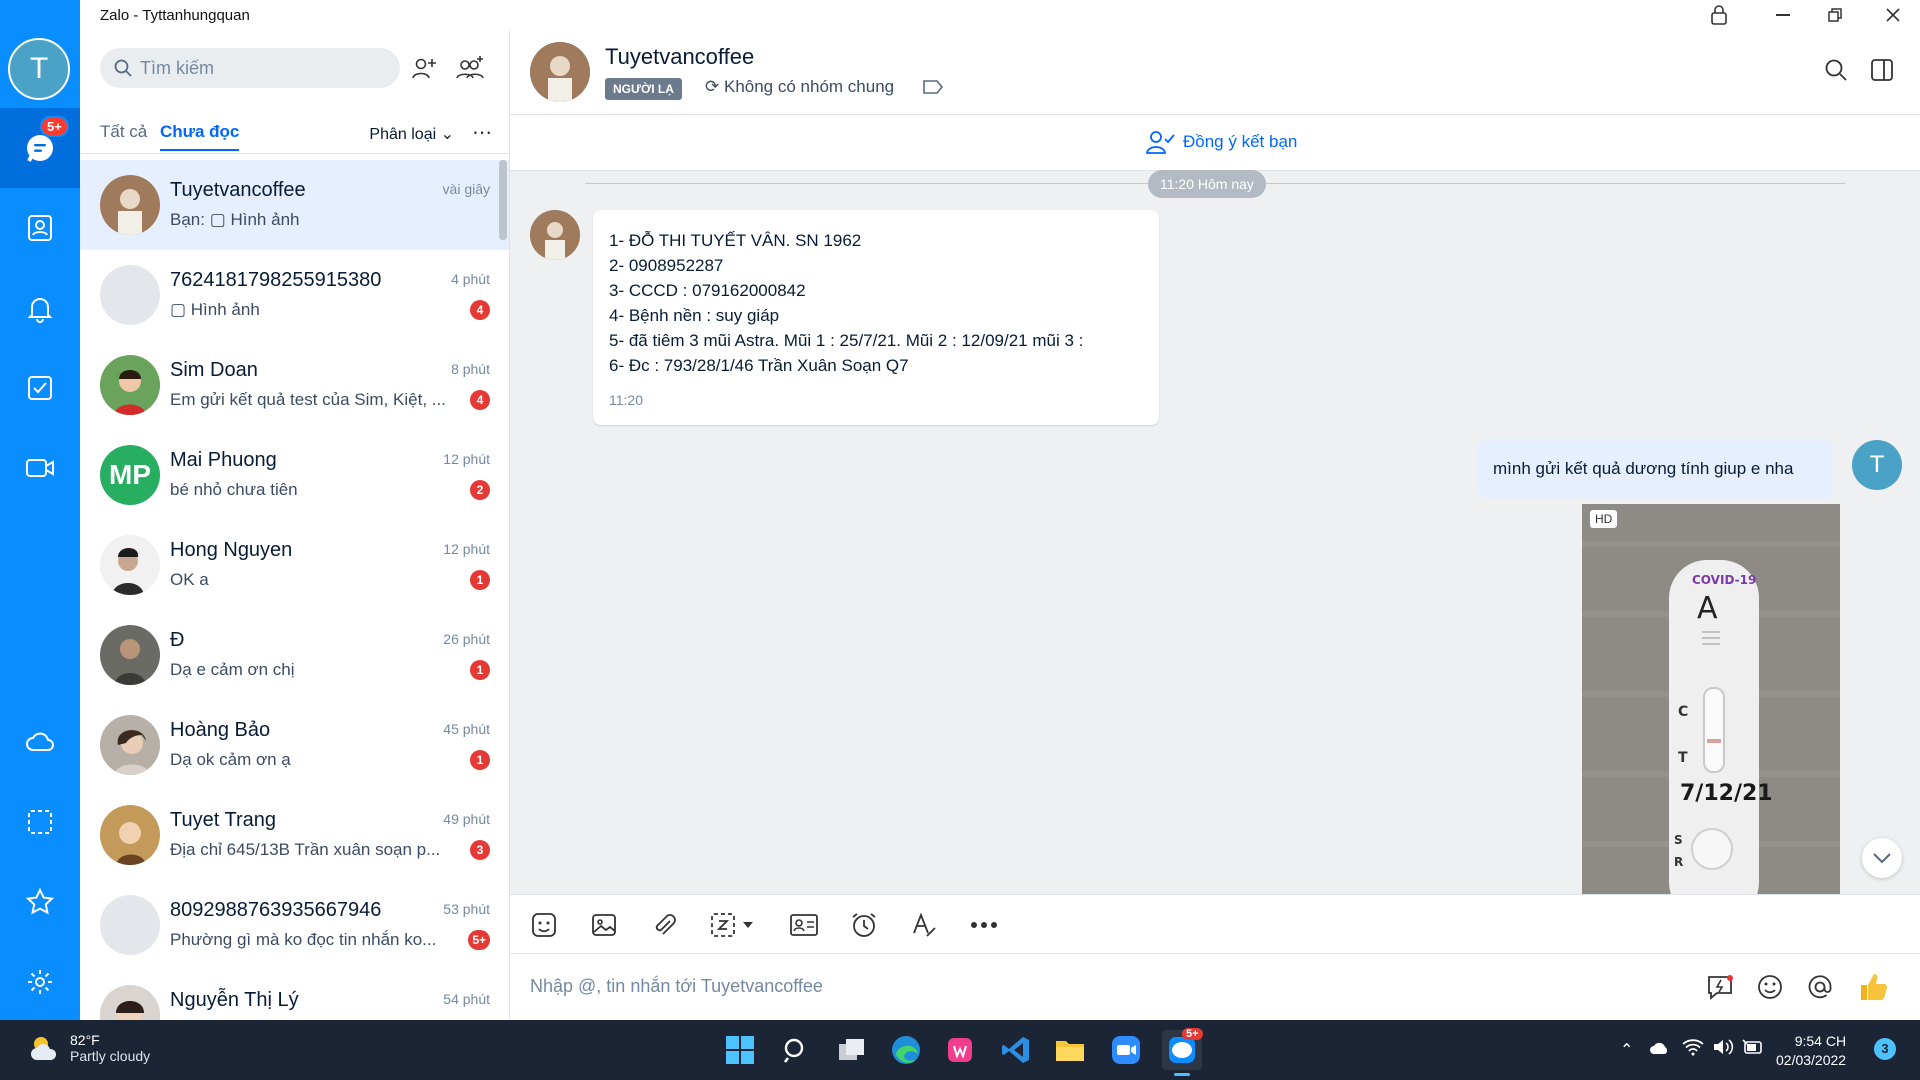  I want to click on like-button, so click(1873, 987).